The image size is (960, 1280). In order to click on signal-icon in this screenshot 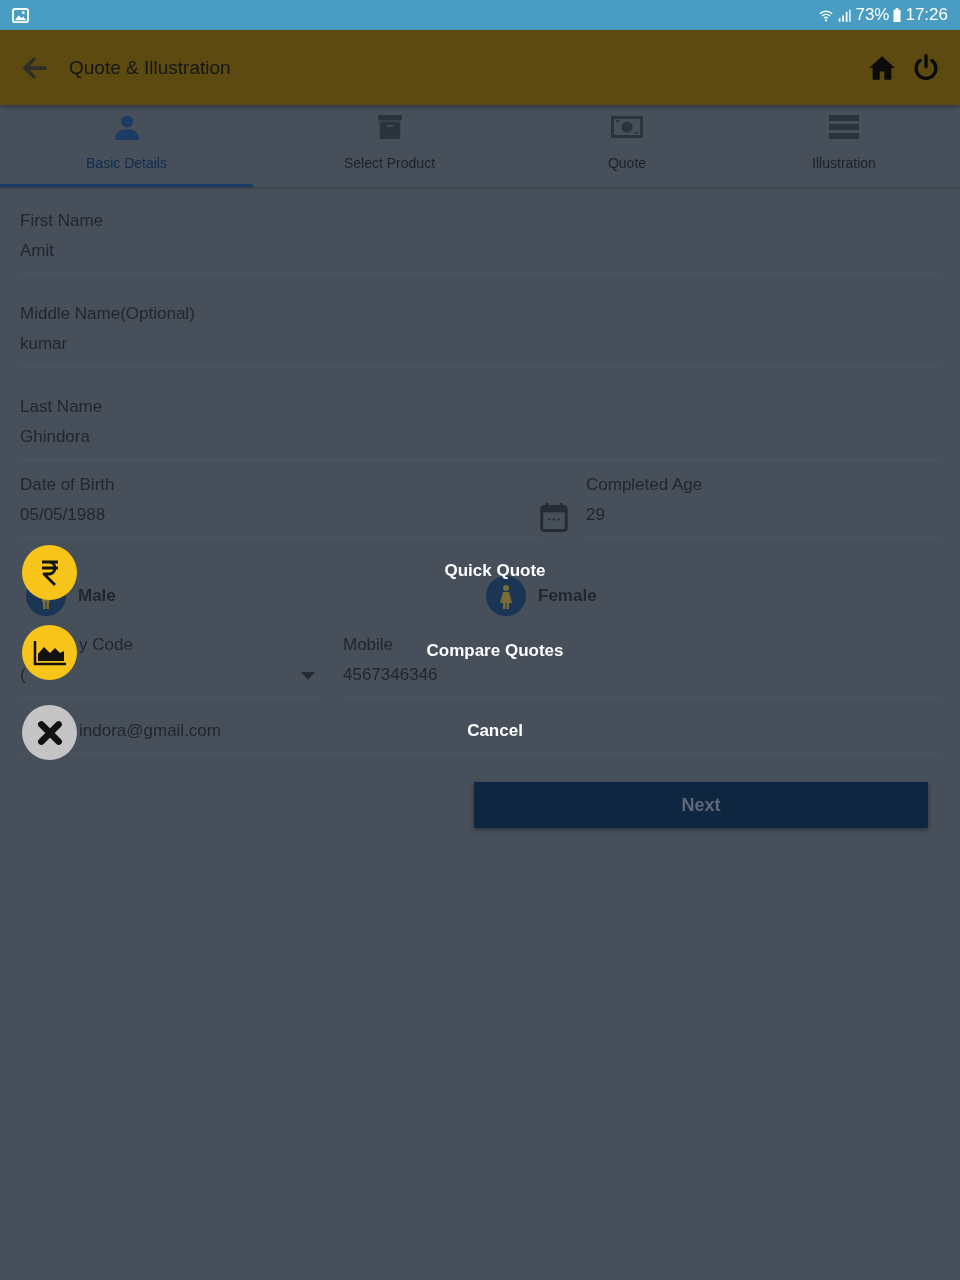, I will do `click(844, 15)`.